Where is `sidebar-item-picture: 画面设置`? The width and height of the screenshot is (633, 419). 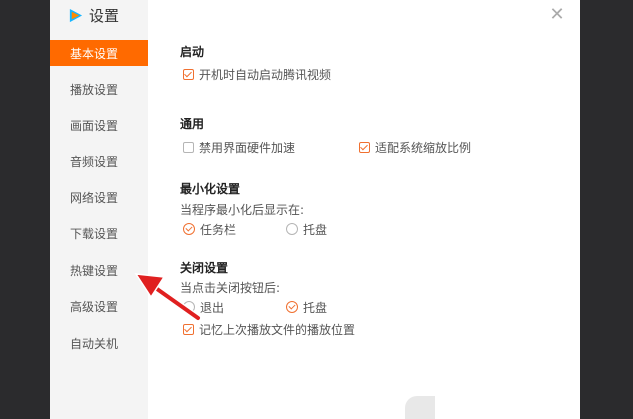
sidebar-item-picture: 画面设置 is located at coordinates (99, 125).